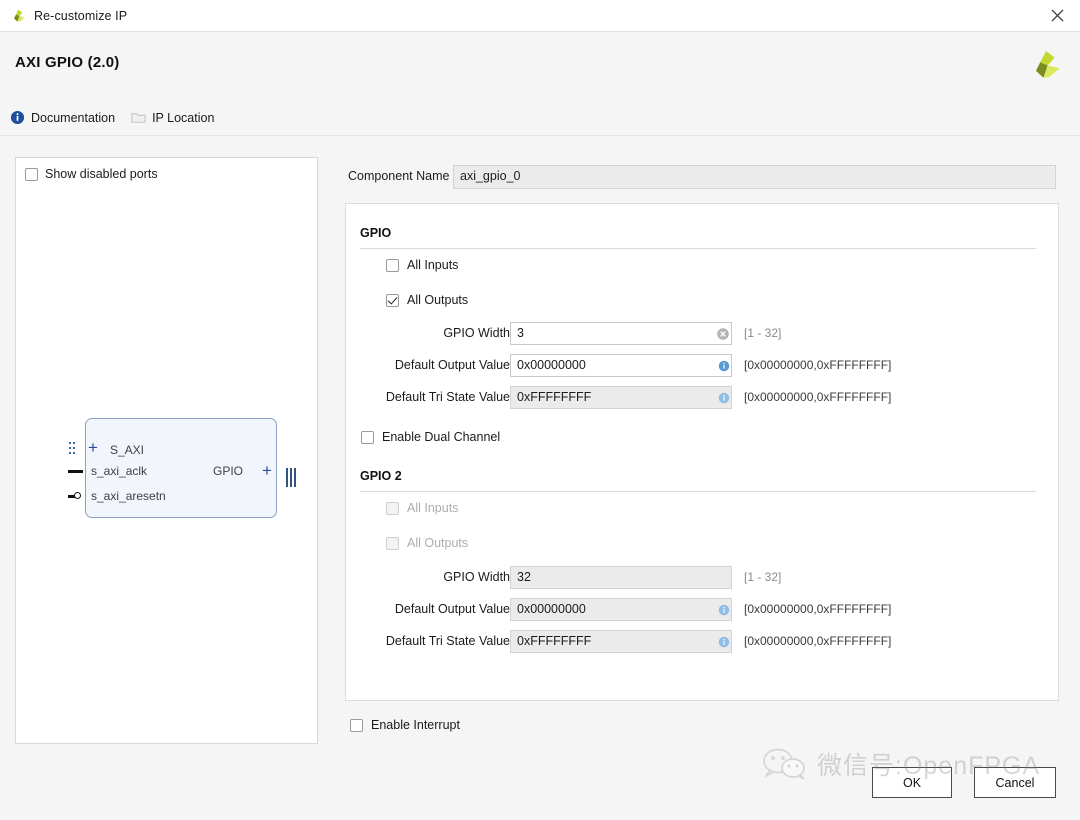  I want to click on enable-interrupt-label: Enable Interrupt, so click(415, 725).